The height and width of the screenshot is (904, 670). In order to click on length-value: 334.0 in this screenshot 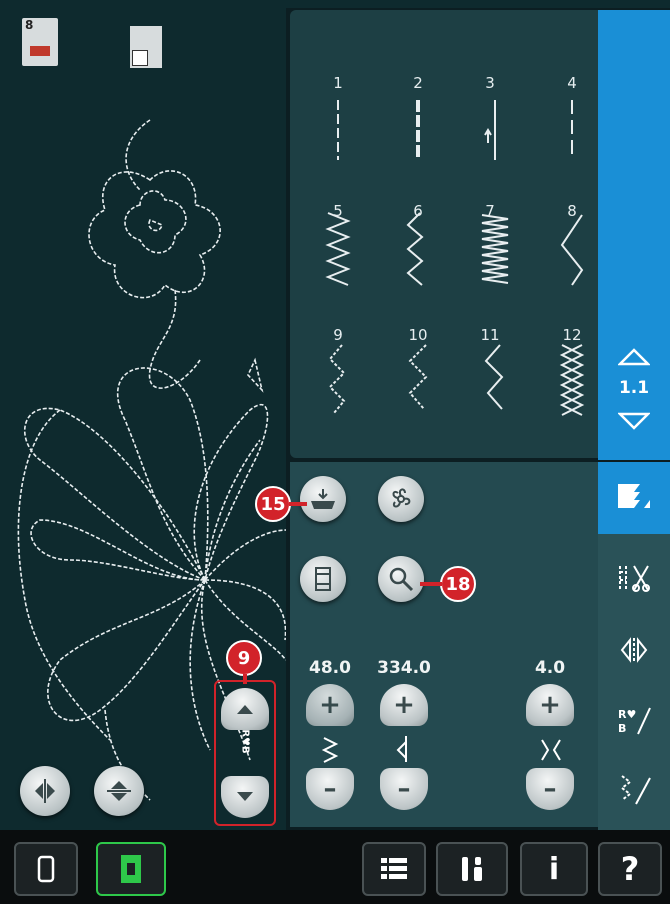, I will do `click(404, 668)`.